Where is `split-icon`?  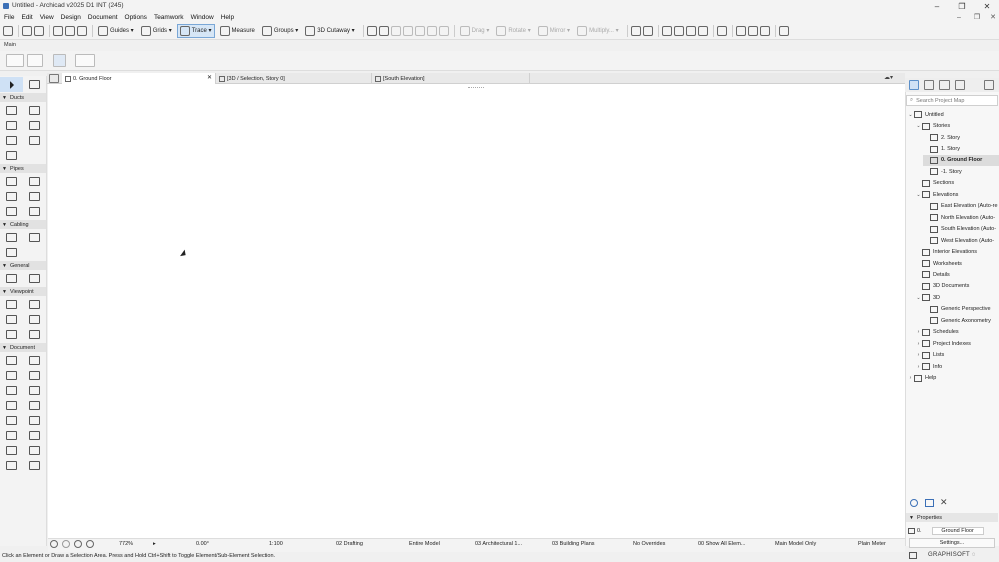
split-icon is located at coordinates (371, 30).